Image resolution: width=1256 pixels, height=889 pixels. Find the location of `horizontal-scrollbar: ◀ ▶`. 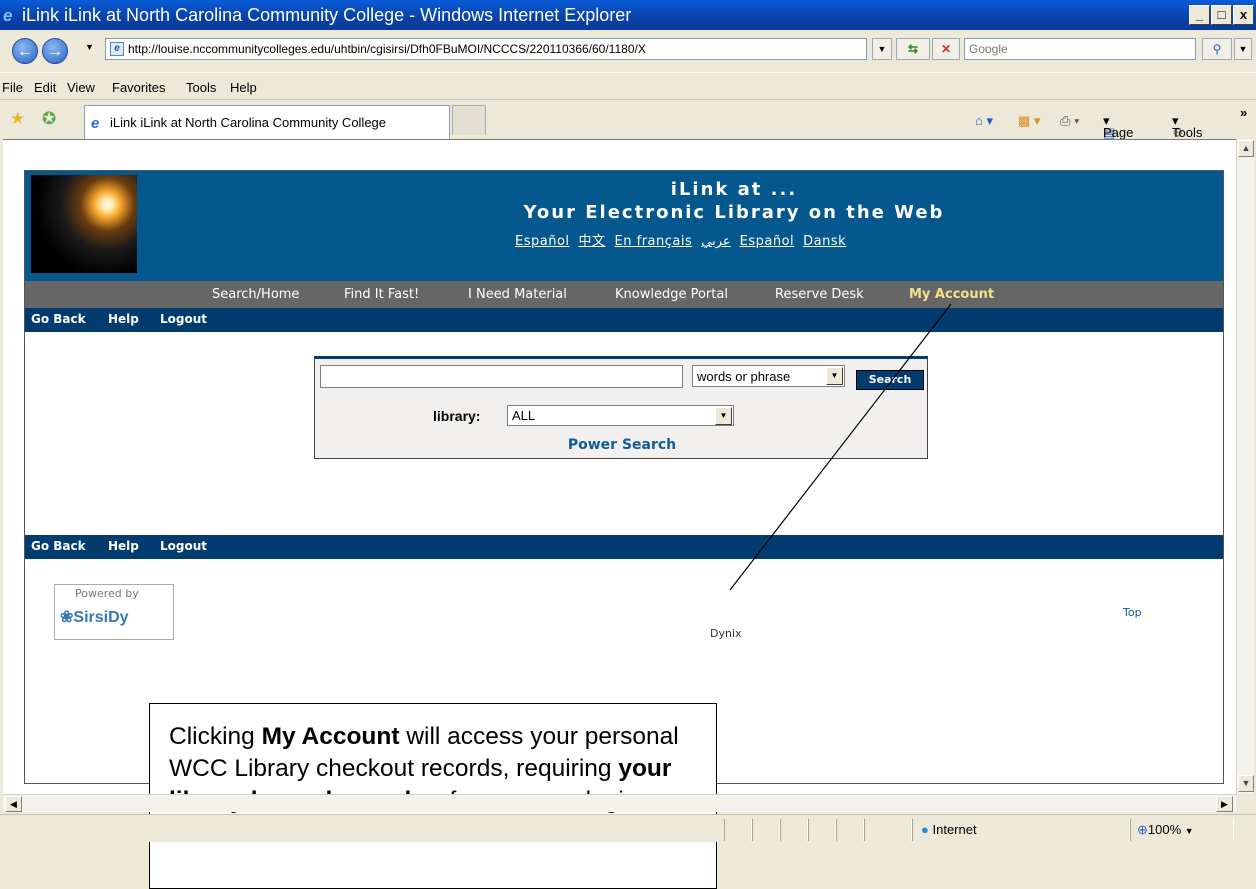

horizontal-scrollbar: ◀ ▶ is located at coordinates (619, 803).